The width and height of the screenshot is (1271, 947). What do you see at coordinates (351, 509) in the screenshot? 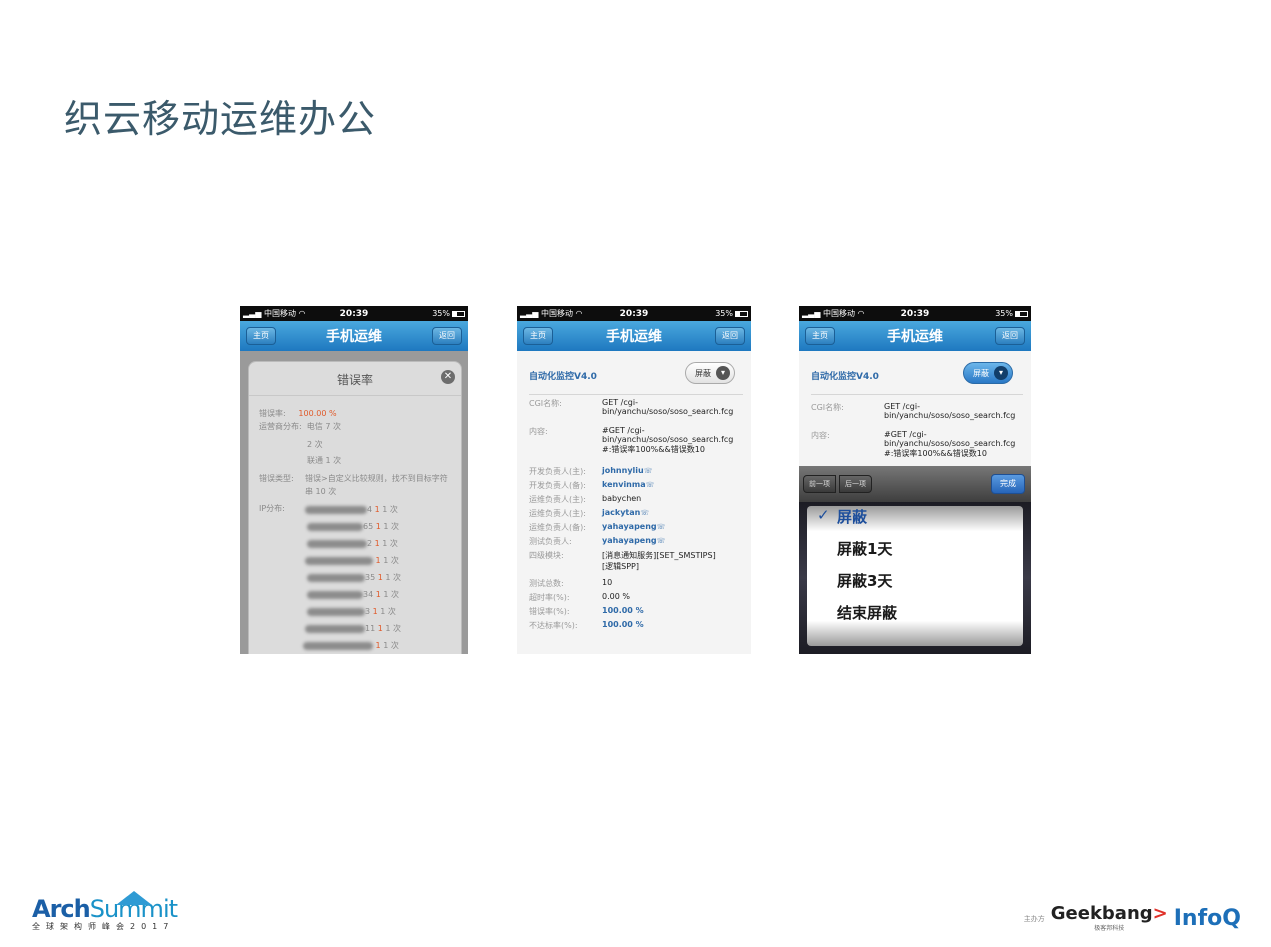
I see `ip-row: 4 1 1 次` at bounding box center [351, 509].